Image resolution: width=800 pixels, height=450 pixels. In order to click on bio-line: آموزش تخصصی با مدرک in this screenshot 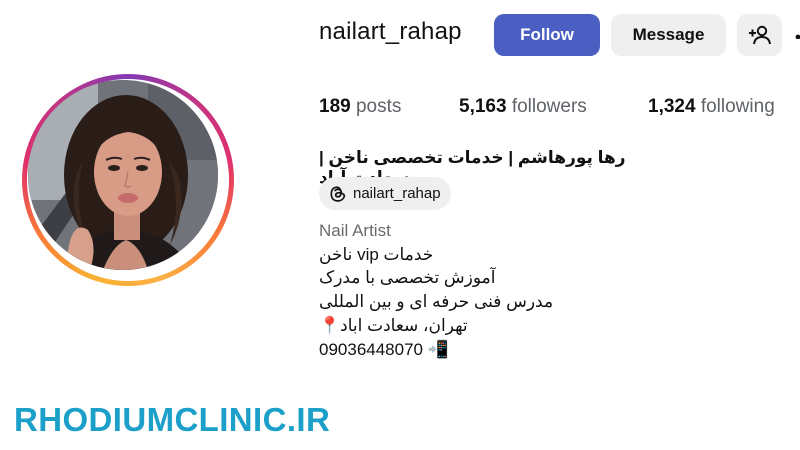, I will do `click(407, 277)`.